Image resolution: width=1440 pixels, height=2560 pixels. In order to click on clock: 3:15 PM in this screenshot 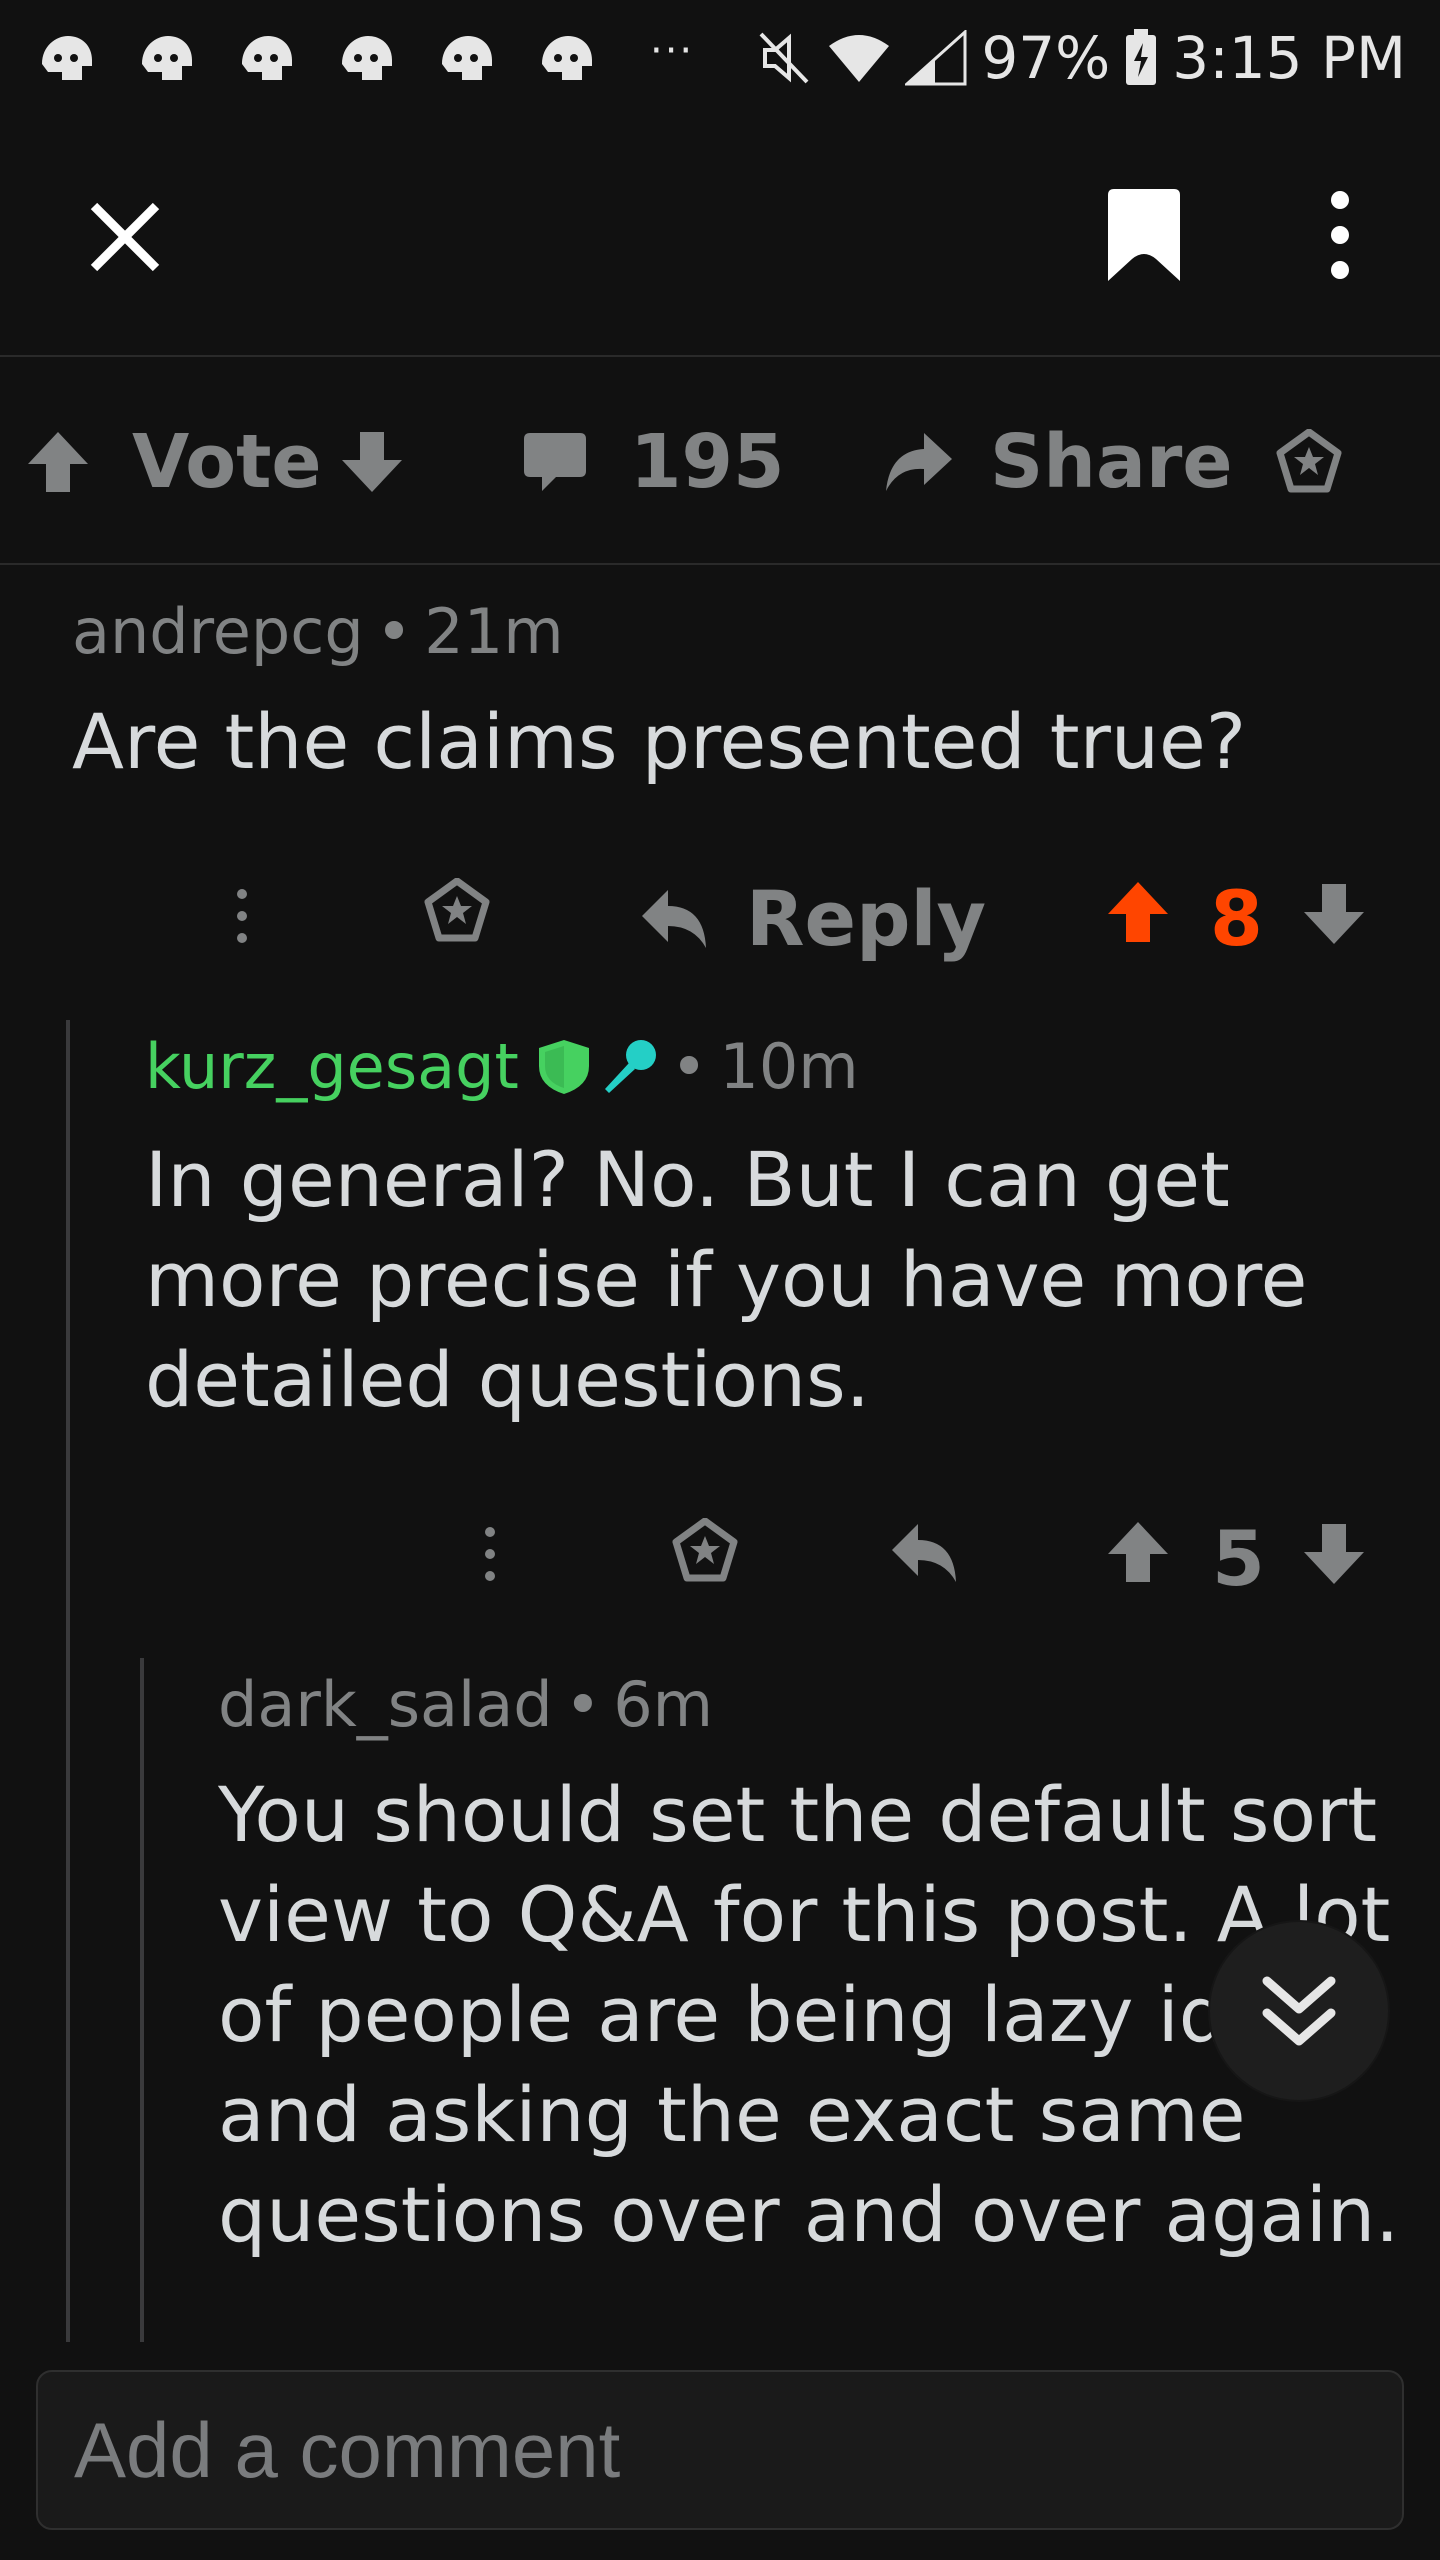, I will do `click(1289, 57)`.